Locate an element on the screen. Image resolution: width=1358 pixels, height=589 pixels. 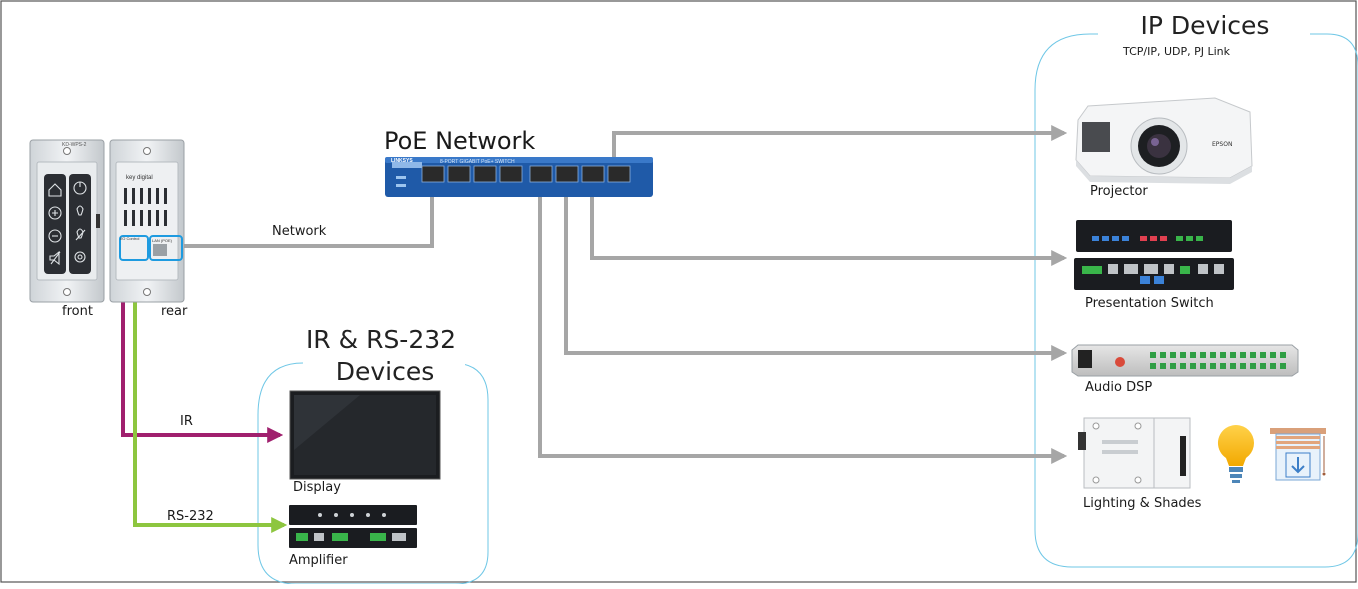
poe-switch is located at coordinates (519, 177).